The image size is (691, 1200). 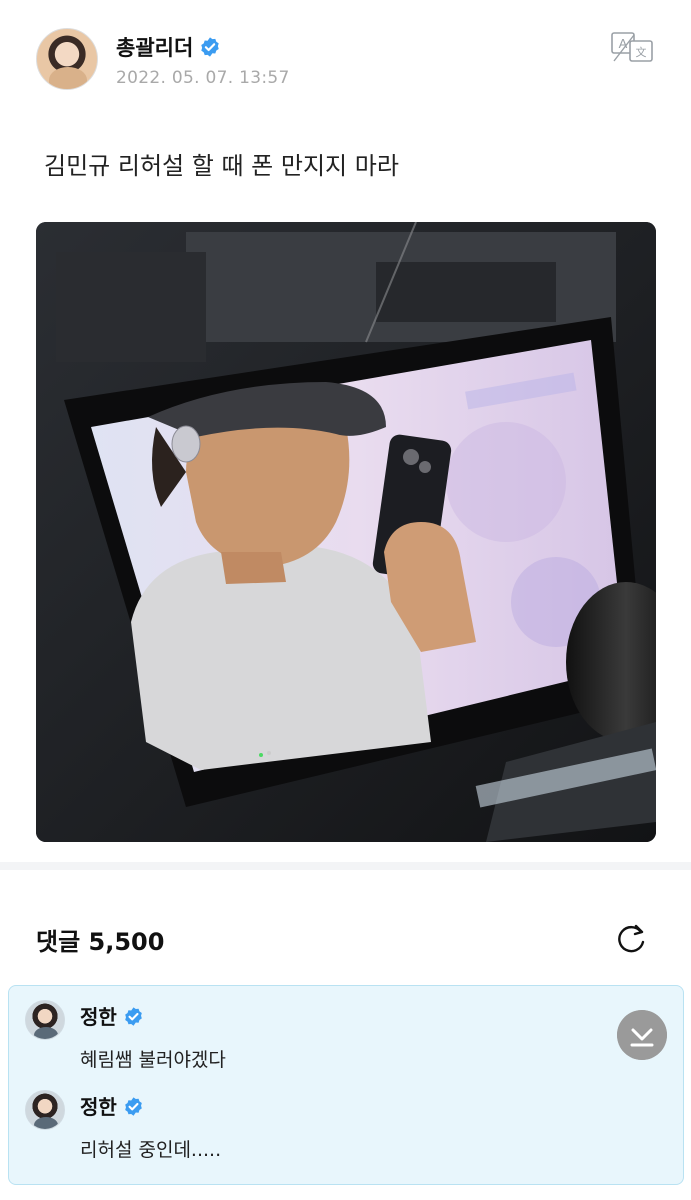 What do you see at coordinates (221, 166) in the screenshot?
I see `post-text: 김민규 리허설 할 때 폰 만지지 마라` at bounding box center [221, 166].